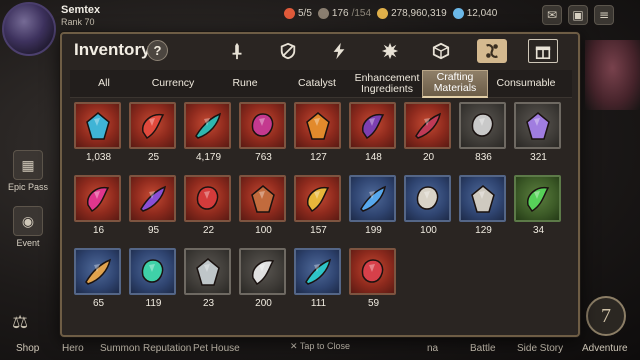  What do you see at coordinates (153, 303) in the screenshot?
I see `item-quantity: 119` at bounding box center [153, 303].